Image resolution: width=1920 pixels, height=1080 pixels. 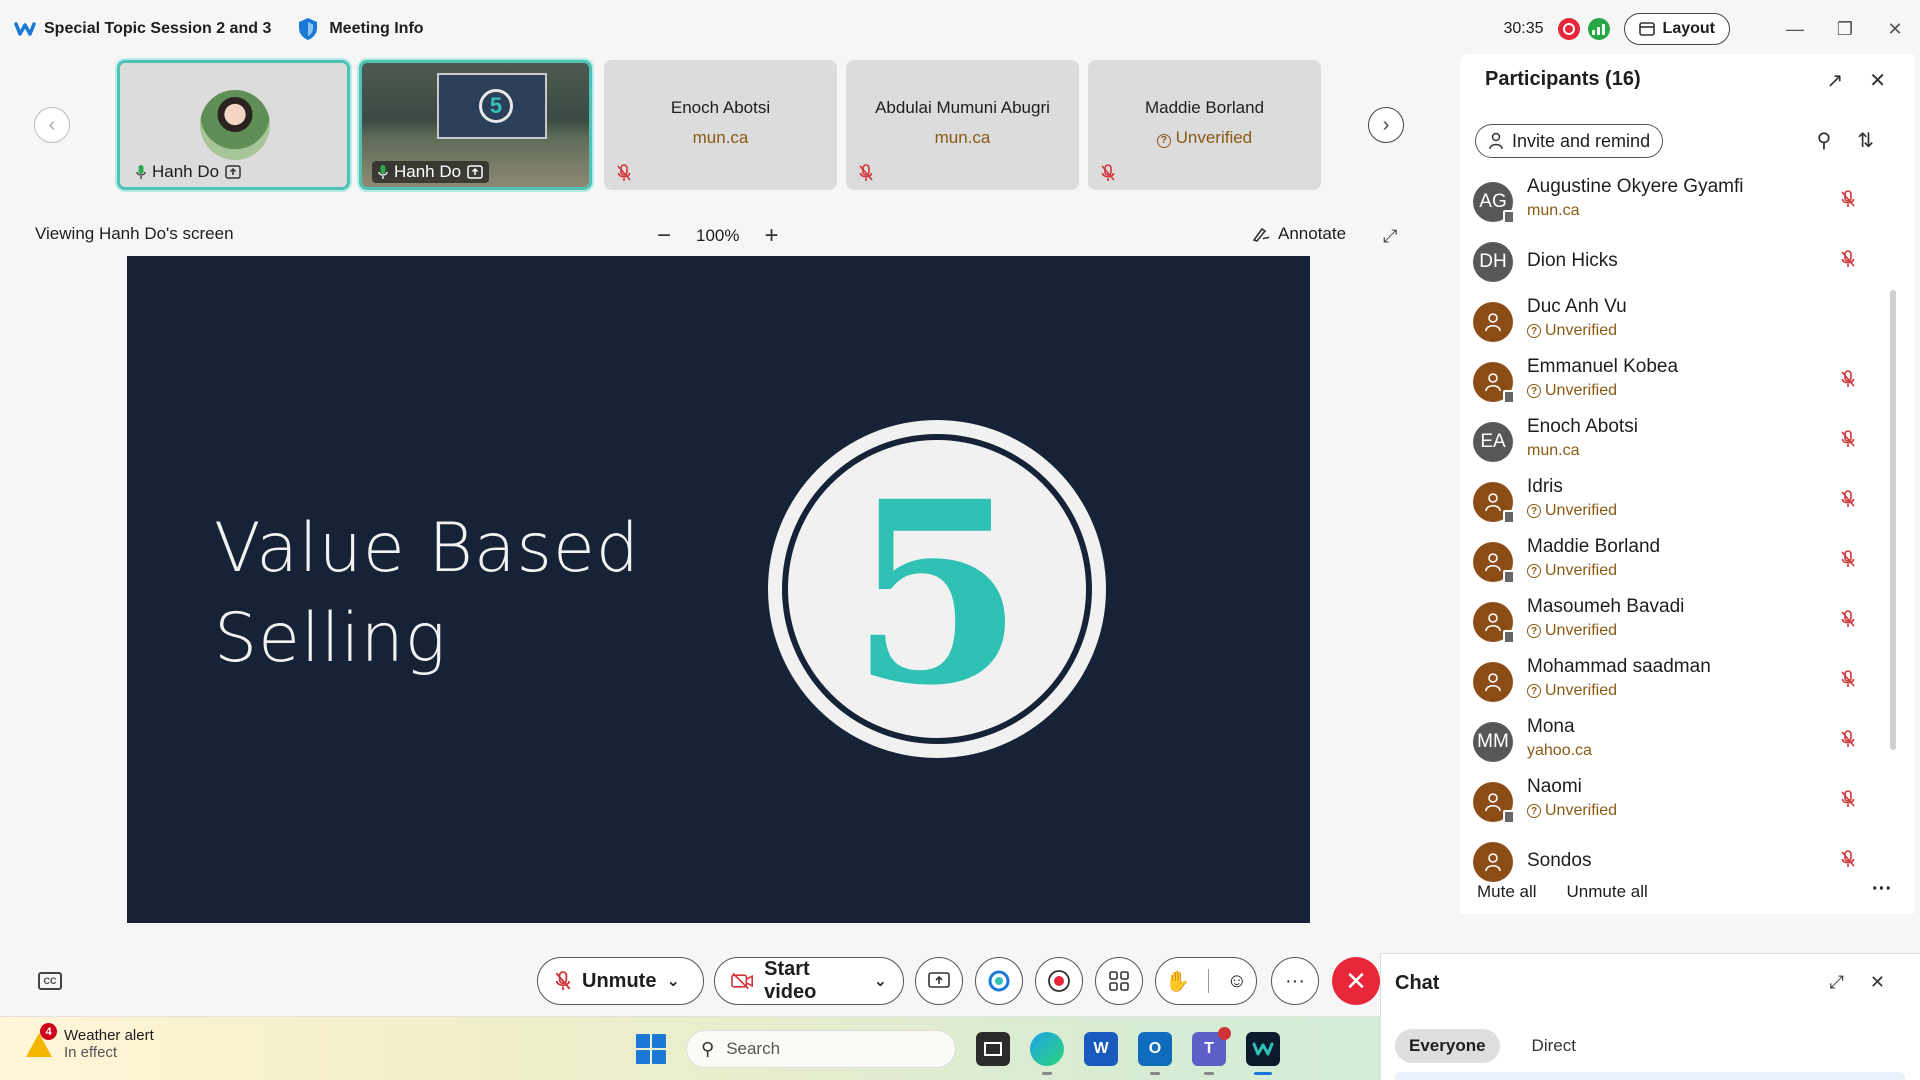 I want to click on slide-title-line1: Value Based, so click(x=427, y=548).